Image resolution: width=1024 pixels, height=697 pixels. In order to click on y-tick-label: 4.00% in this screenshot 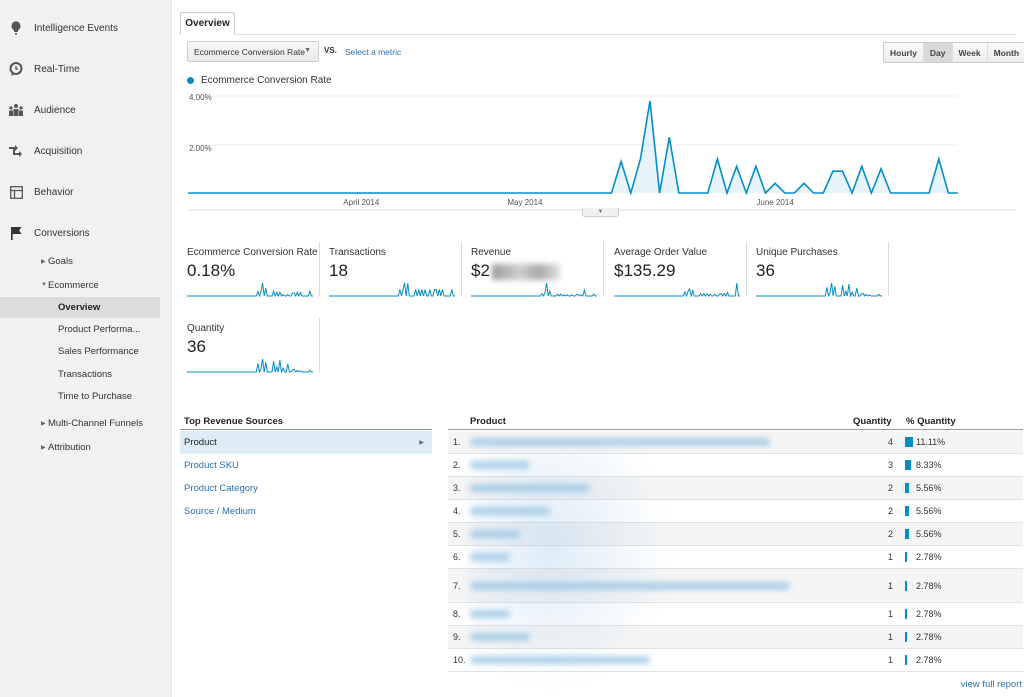, I will do `click(200, 97)`.